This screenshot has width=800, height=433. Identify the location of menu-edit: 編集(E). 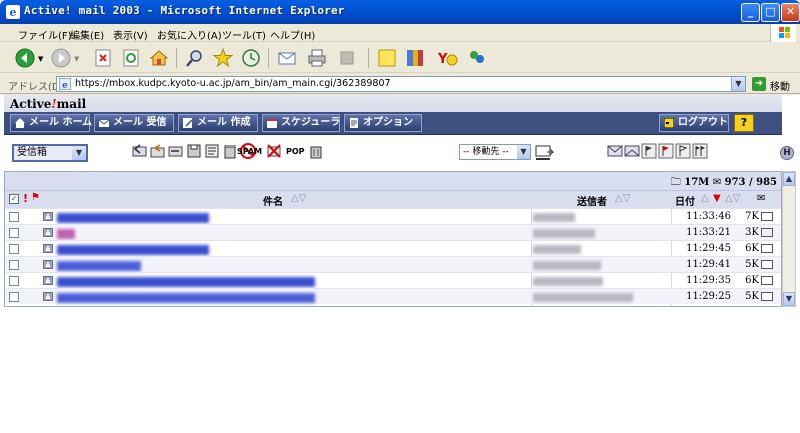
(87, 34).